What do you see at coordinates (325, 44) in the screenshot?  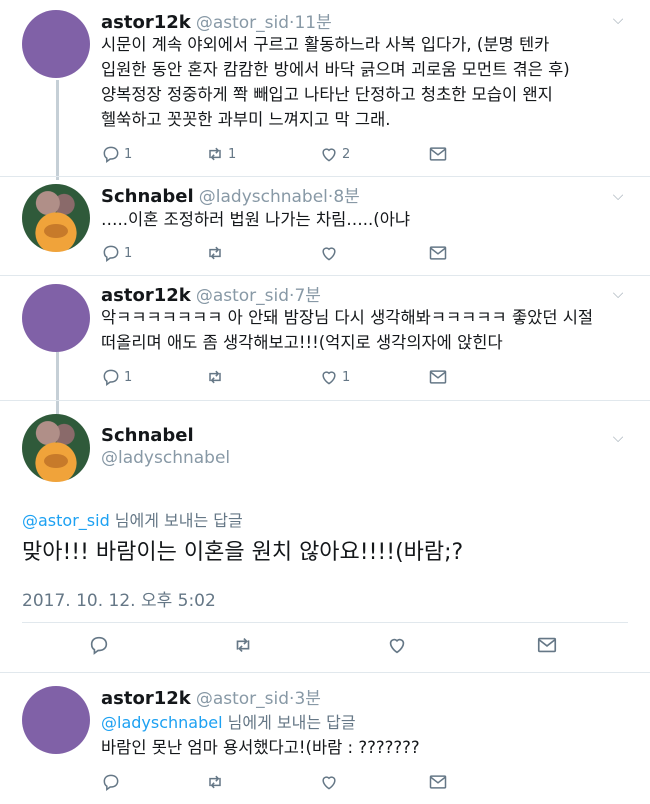 I see `text-line: 시문이 계속 야외에서 구르고 활동하느라 사복 입다가, (분명 텐카` at bounding box center [325, 44].